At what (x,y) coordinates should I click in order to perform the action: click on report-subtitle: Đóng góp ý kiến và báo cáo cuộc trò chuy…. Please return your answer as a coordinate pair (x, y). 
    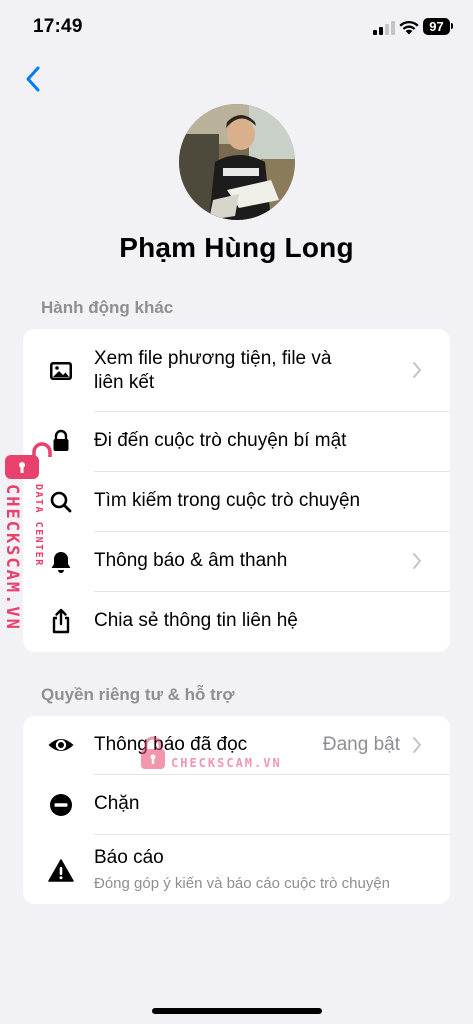
    Looking at the image, I should click on (242, 883).